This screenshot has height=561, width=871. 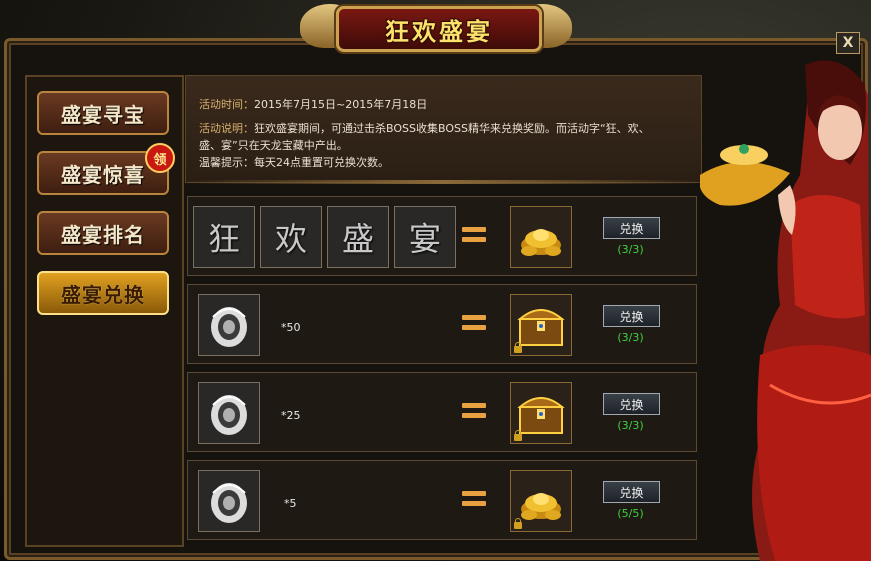 I want to click on tab-label: 盛宴兑换, so click(x=103, y=294).